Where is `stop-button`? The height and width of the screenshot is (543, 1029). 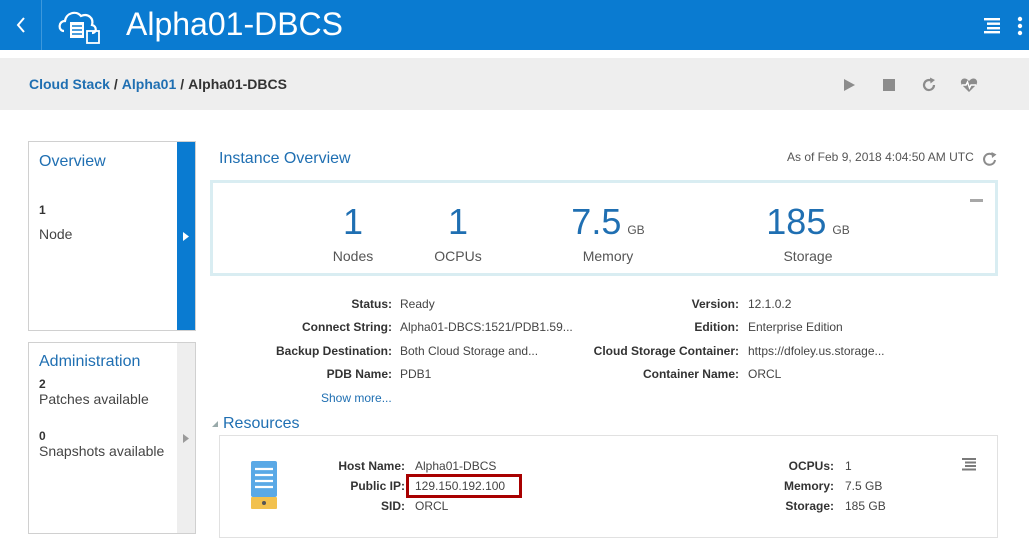
stop-button is located at coordinates (889, 85).